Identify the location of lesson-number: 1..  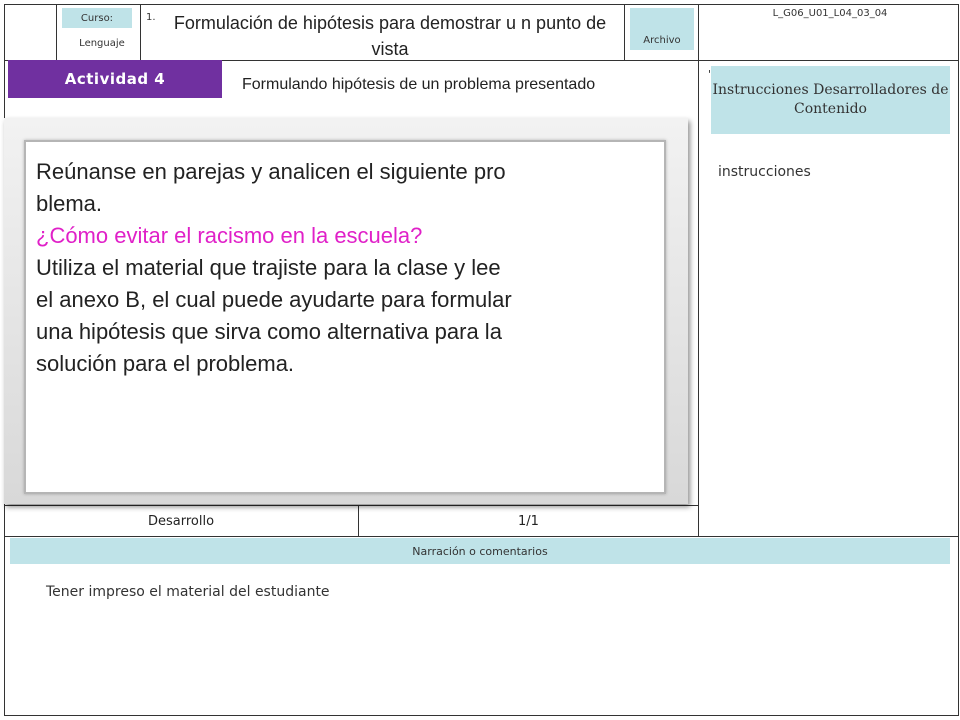
(151, 17).